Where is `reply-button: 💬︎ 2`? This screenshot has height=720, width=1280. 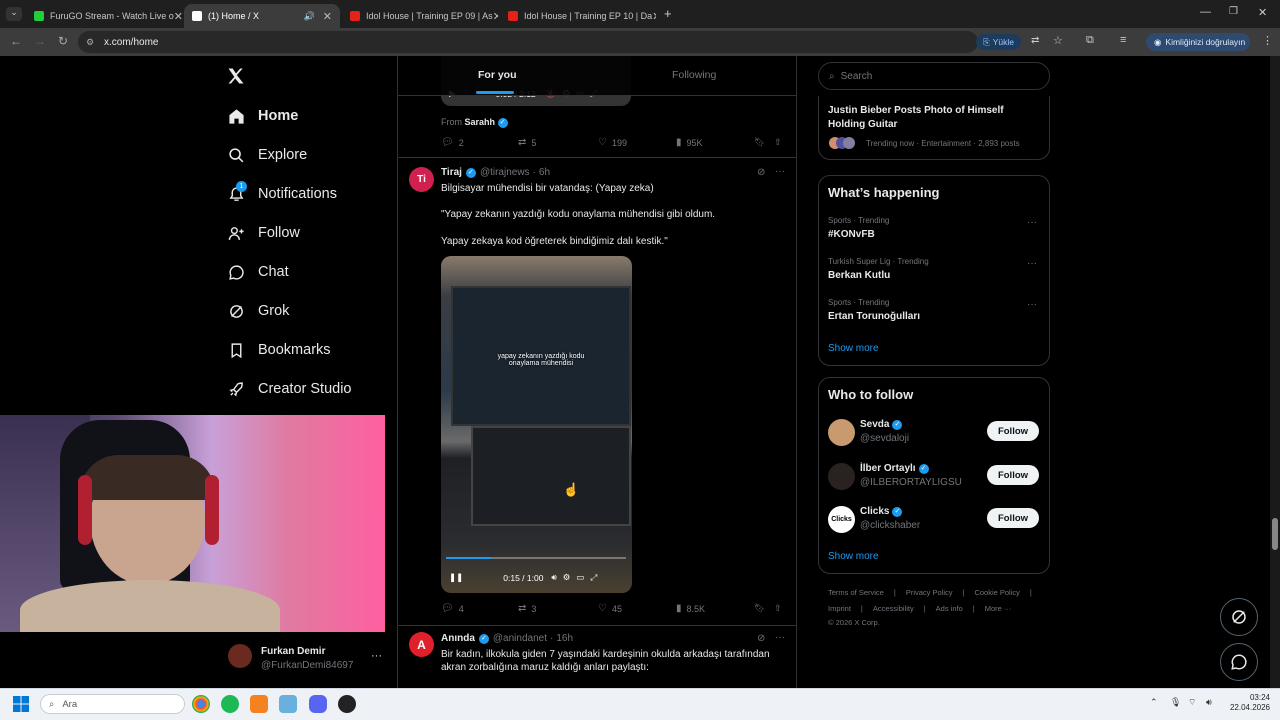
reply-button: 💬︎ 2 is located at coordinates (452, 142).